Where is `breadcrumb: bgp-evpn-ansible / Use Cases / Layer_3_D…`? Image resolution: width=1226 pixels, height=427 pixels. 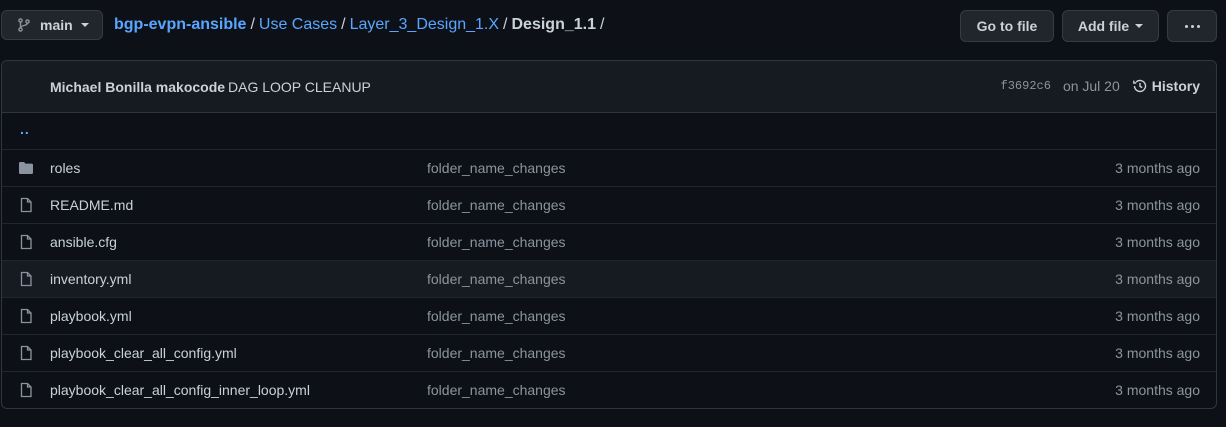
breadcrumb: bgp-evpn-ansible / Use Cases / Layer_3_D… is located at coordinates (361, 25).